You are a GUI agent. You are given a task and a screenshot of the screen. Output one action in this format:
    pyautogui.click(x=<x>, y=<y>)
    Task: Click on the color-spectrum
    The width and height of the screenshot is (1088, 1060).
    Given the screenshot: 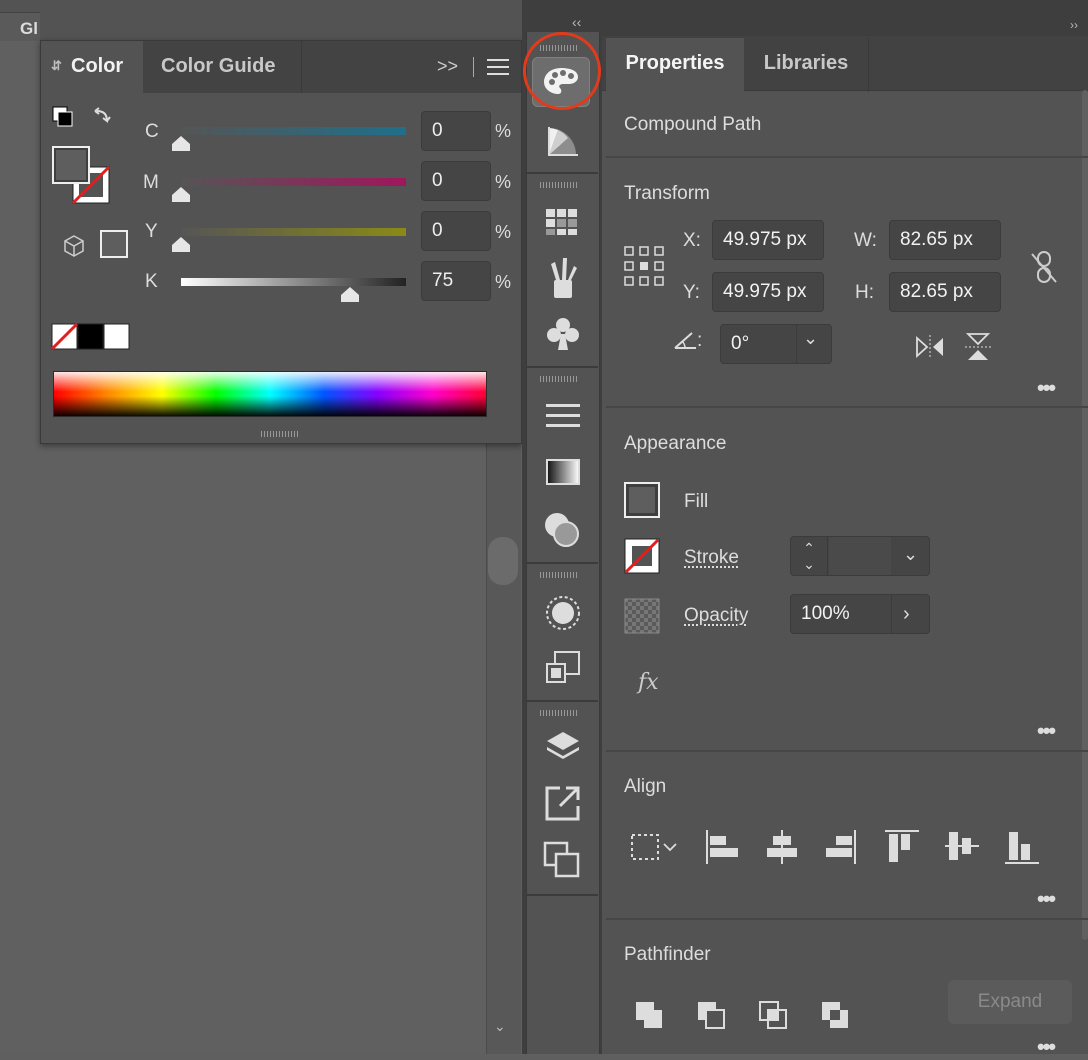 What is the action you would take?
    pyautogui.click(x=270, y=394)
    